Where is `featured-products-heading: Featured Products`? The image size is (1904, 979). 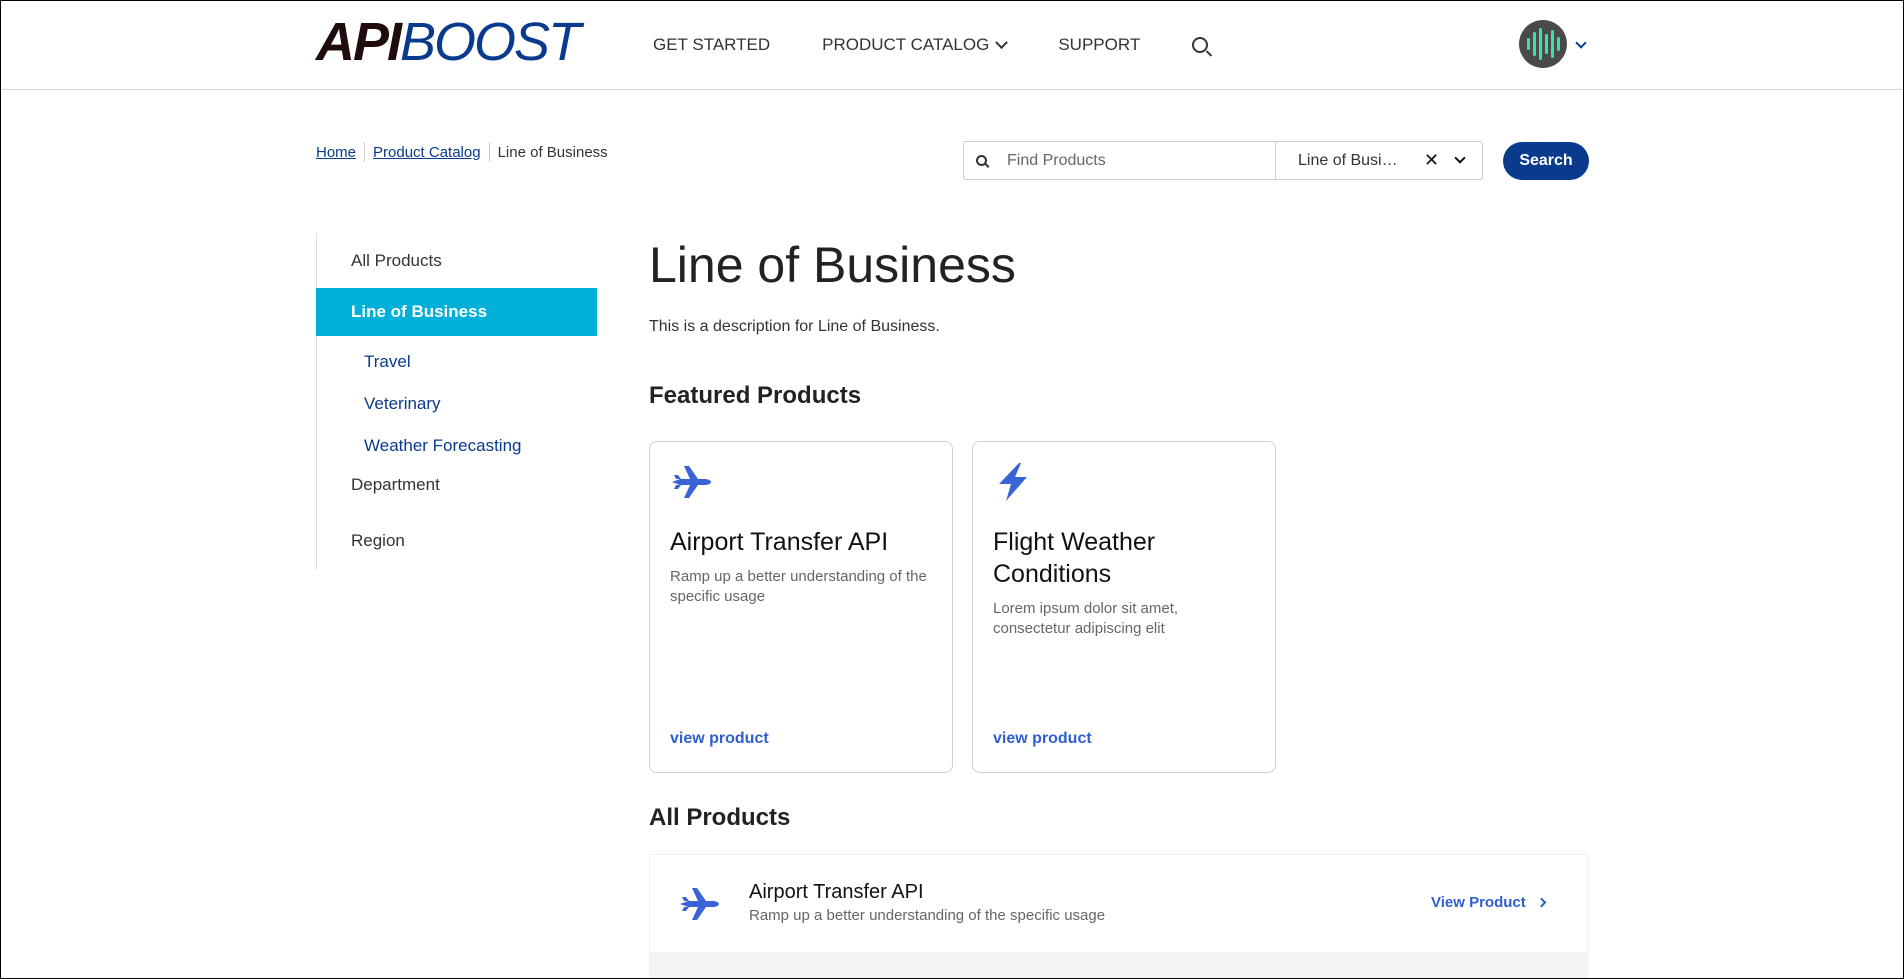
featured-products-heading: Featured Products is located at coordinates (755, 395).